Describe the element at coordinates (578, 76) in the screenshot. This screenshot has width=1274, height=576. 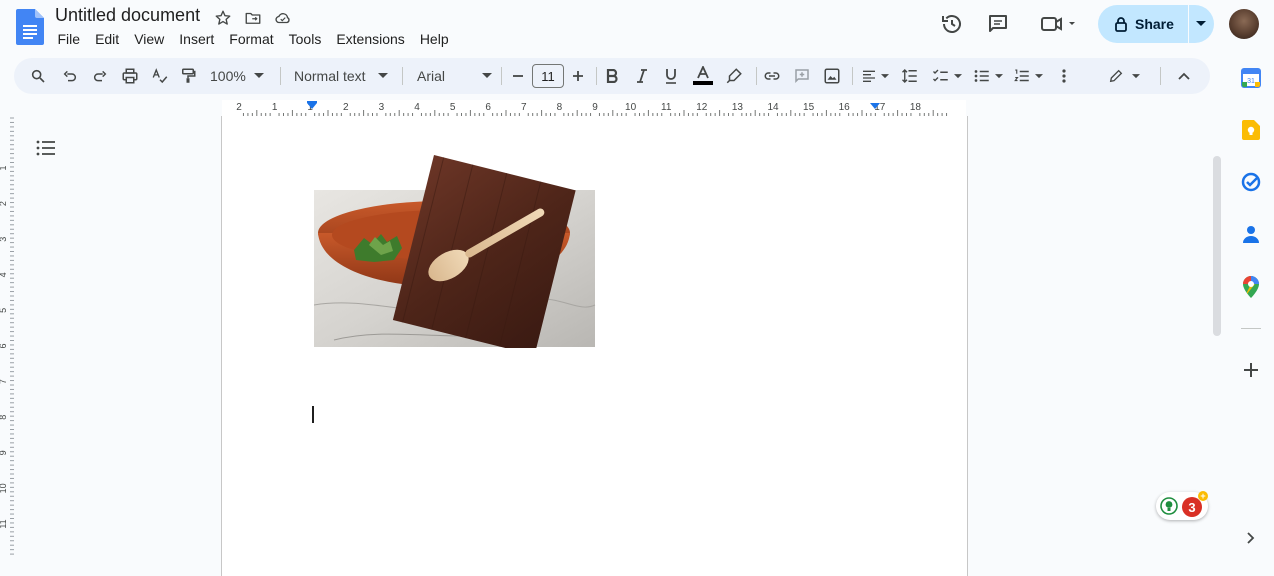
I see `increase-font-size-icon` at that location.